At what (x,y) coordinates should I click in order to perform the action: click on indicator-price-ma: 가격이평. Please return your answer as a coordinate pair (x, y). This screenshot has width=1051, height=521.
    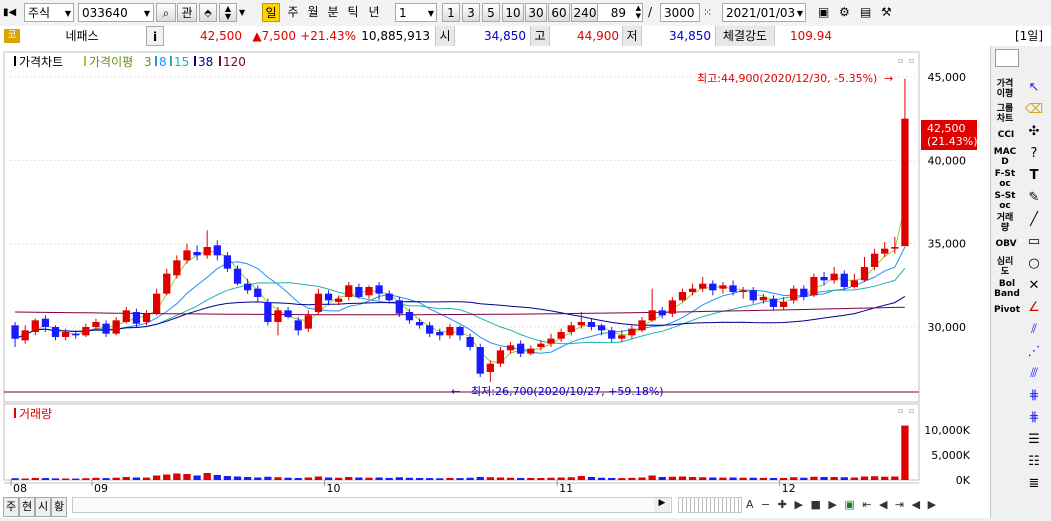
    Looking at the image, I should click on (1005, 89).